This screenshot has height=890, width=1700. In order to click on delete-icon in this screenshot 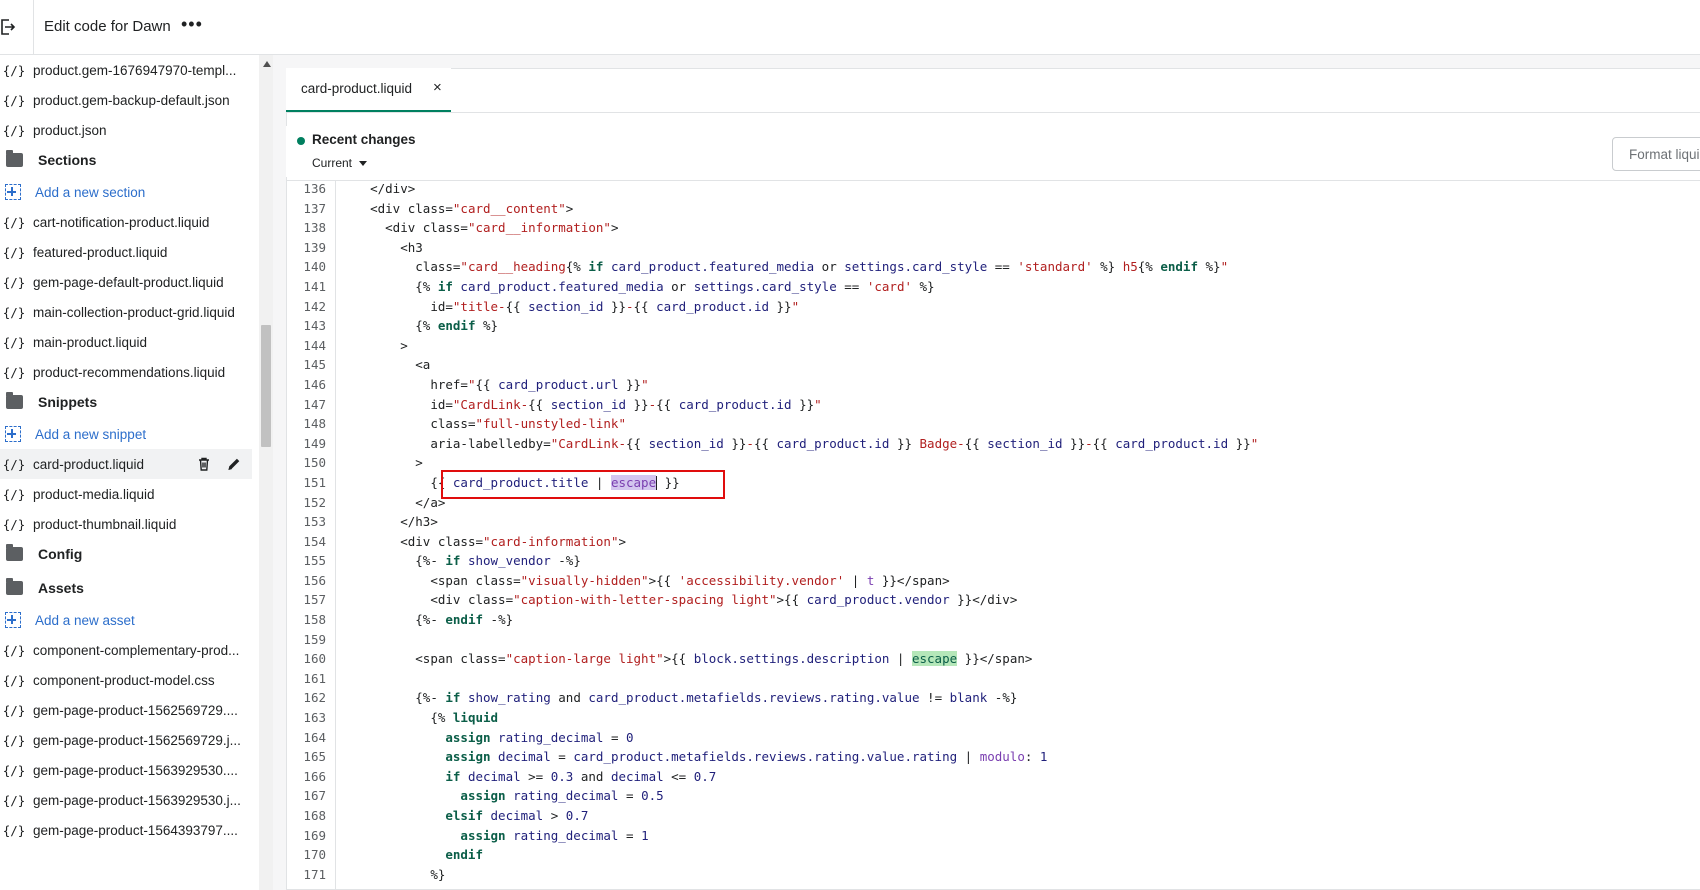, I will do `click(204, 464)`.